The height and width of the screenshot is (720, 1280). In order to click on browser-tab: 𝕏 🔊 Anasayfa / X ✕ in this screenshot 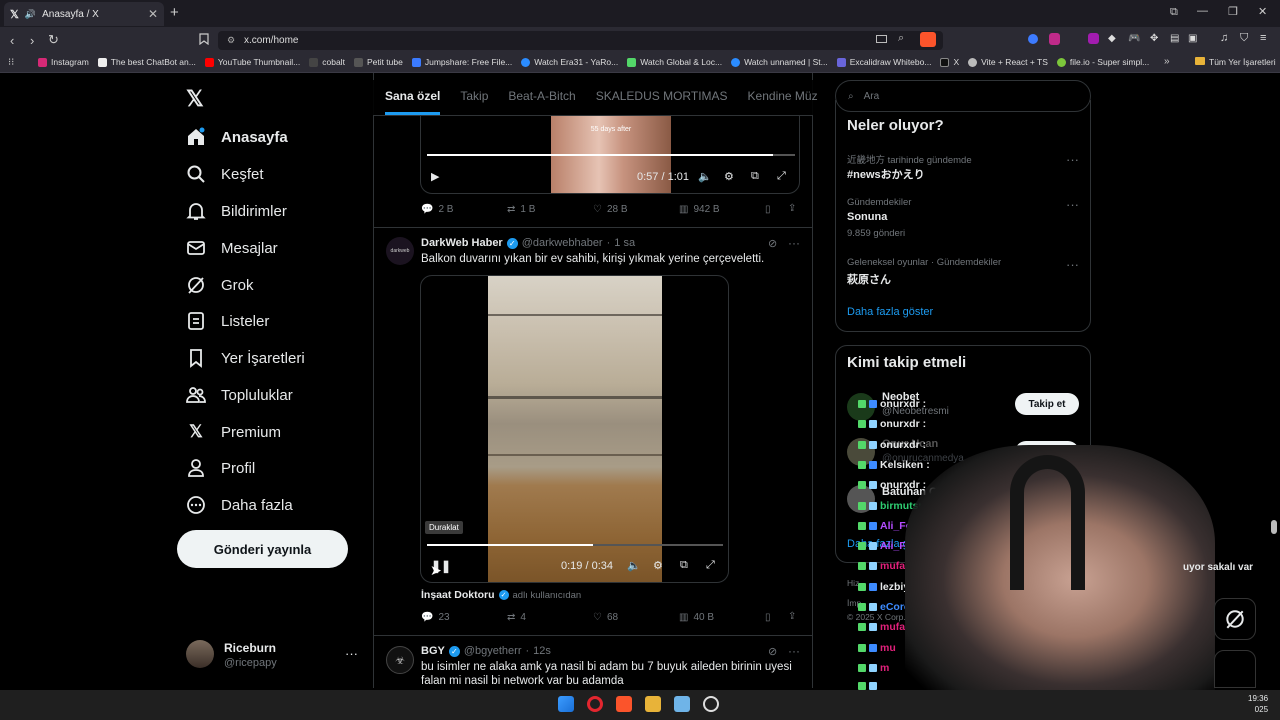, I will do `click(84, 14)`.